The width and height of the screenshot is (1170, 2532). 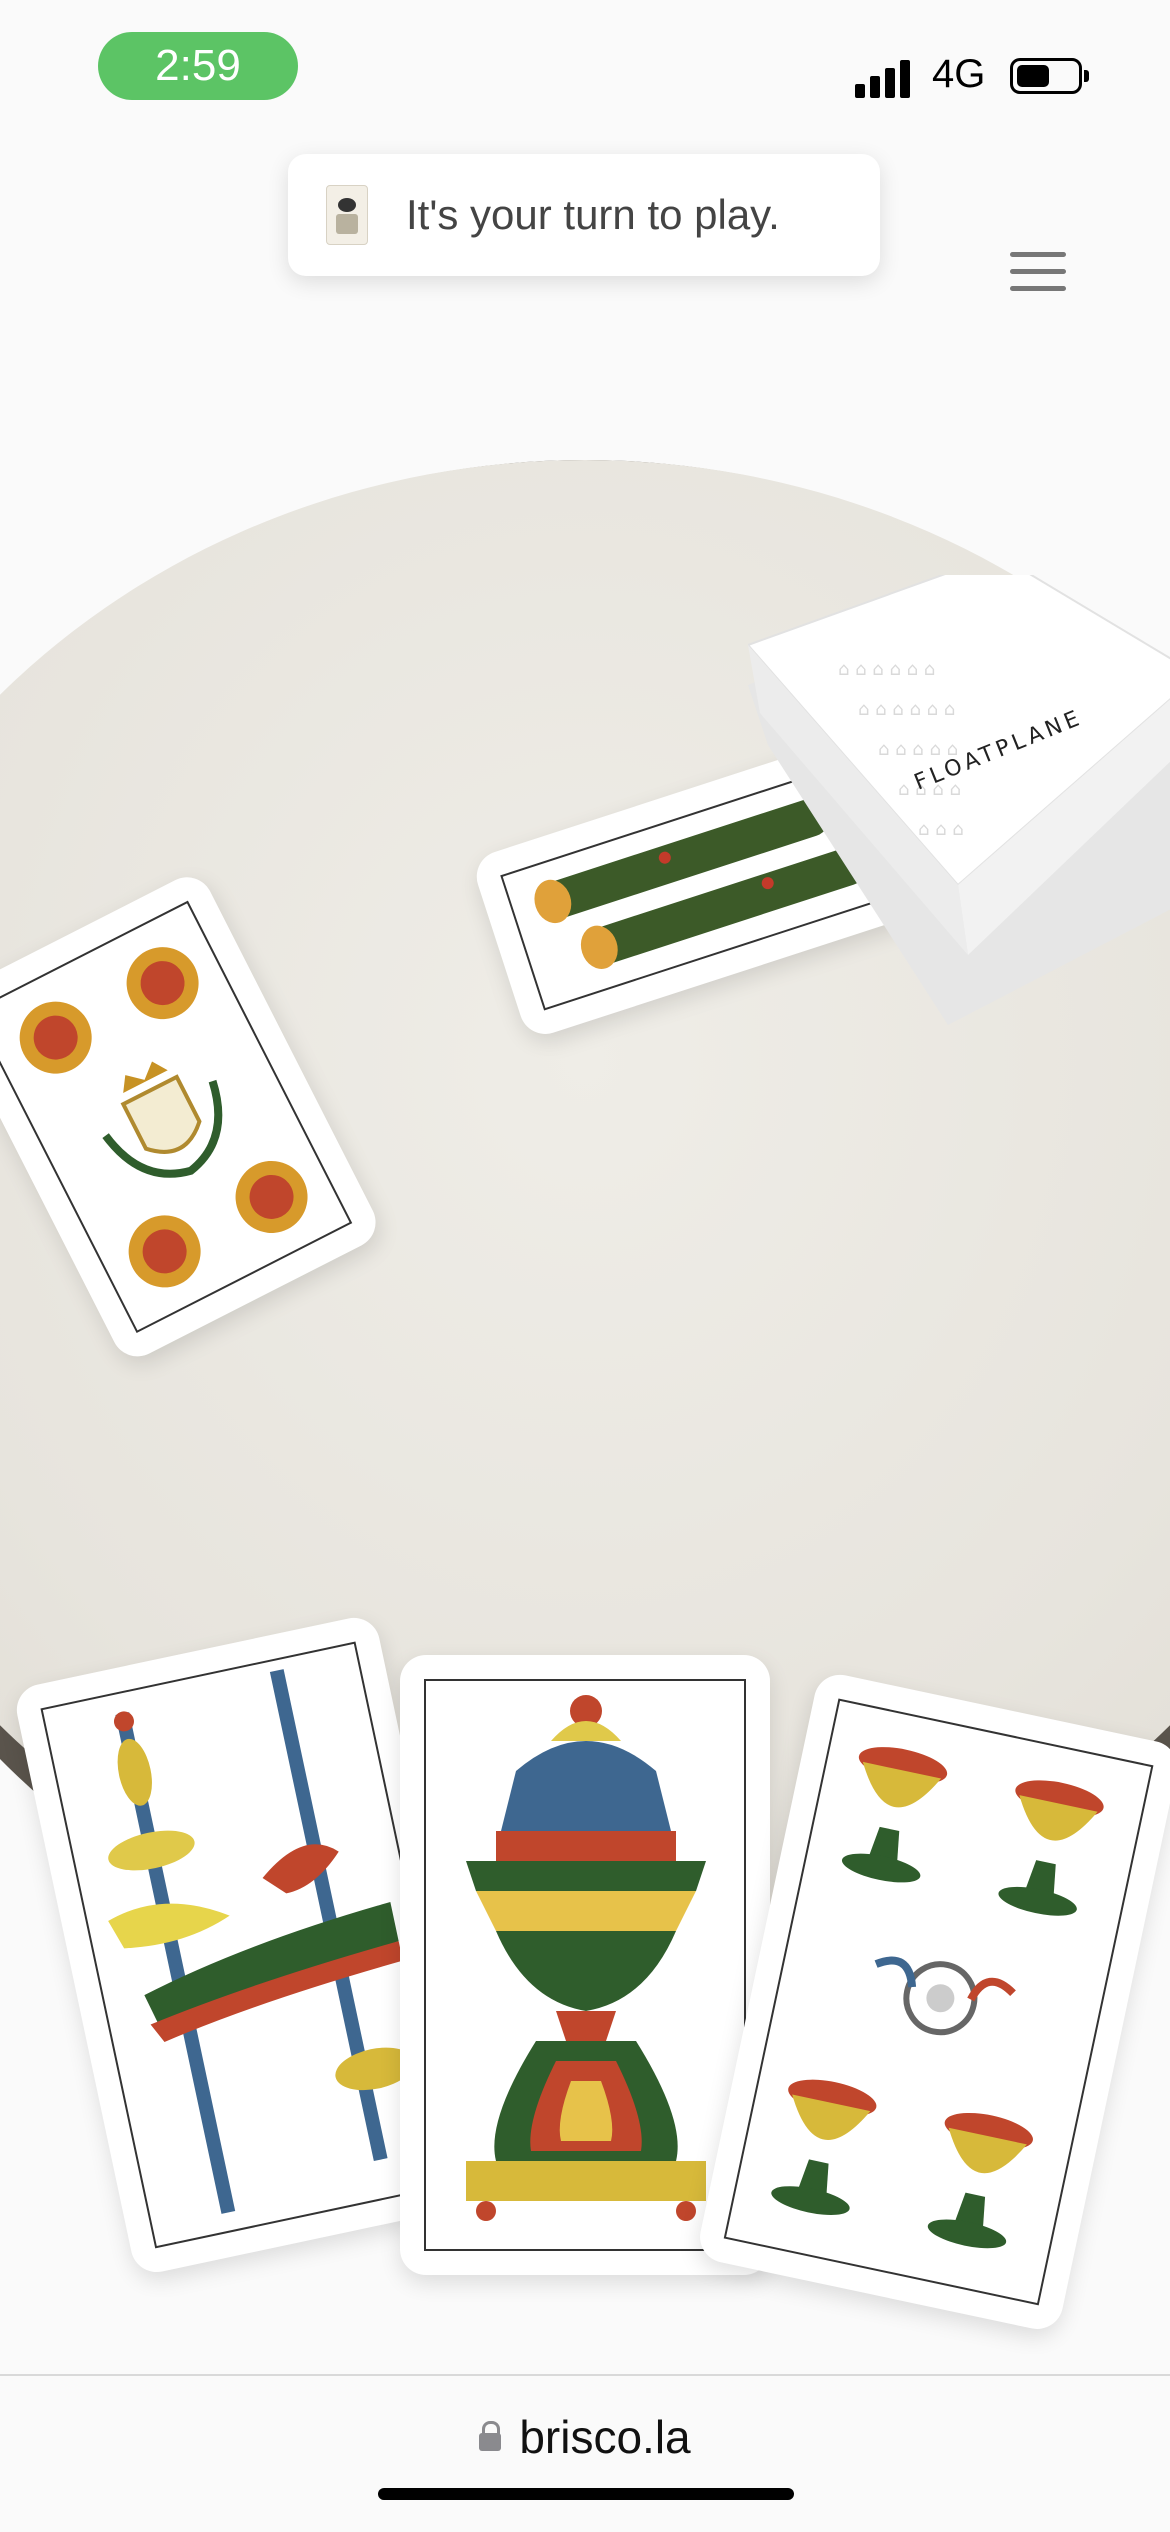 I want to click on status-time: 2:59, so click(x=198, y=66).